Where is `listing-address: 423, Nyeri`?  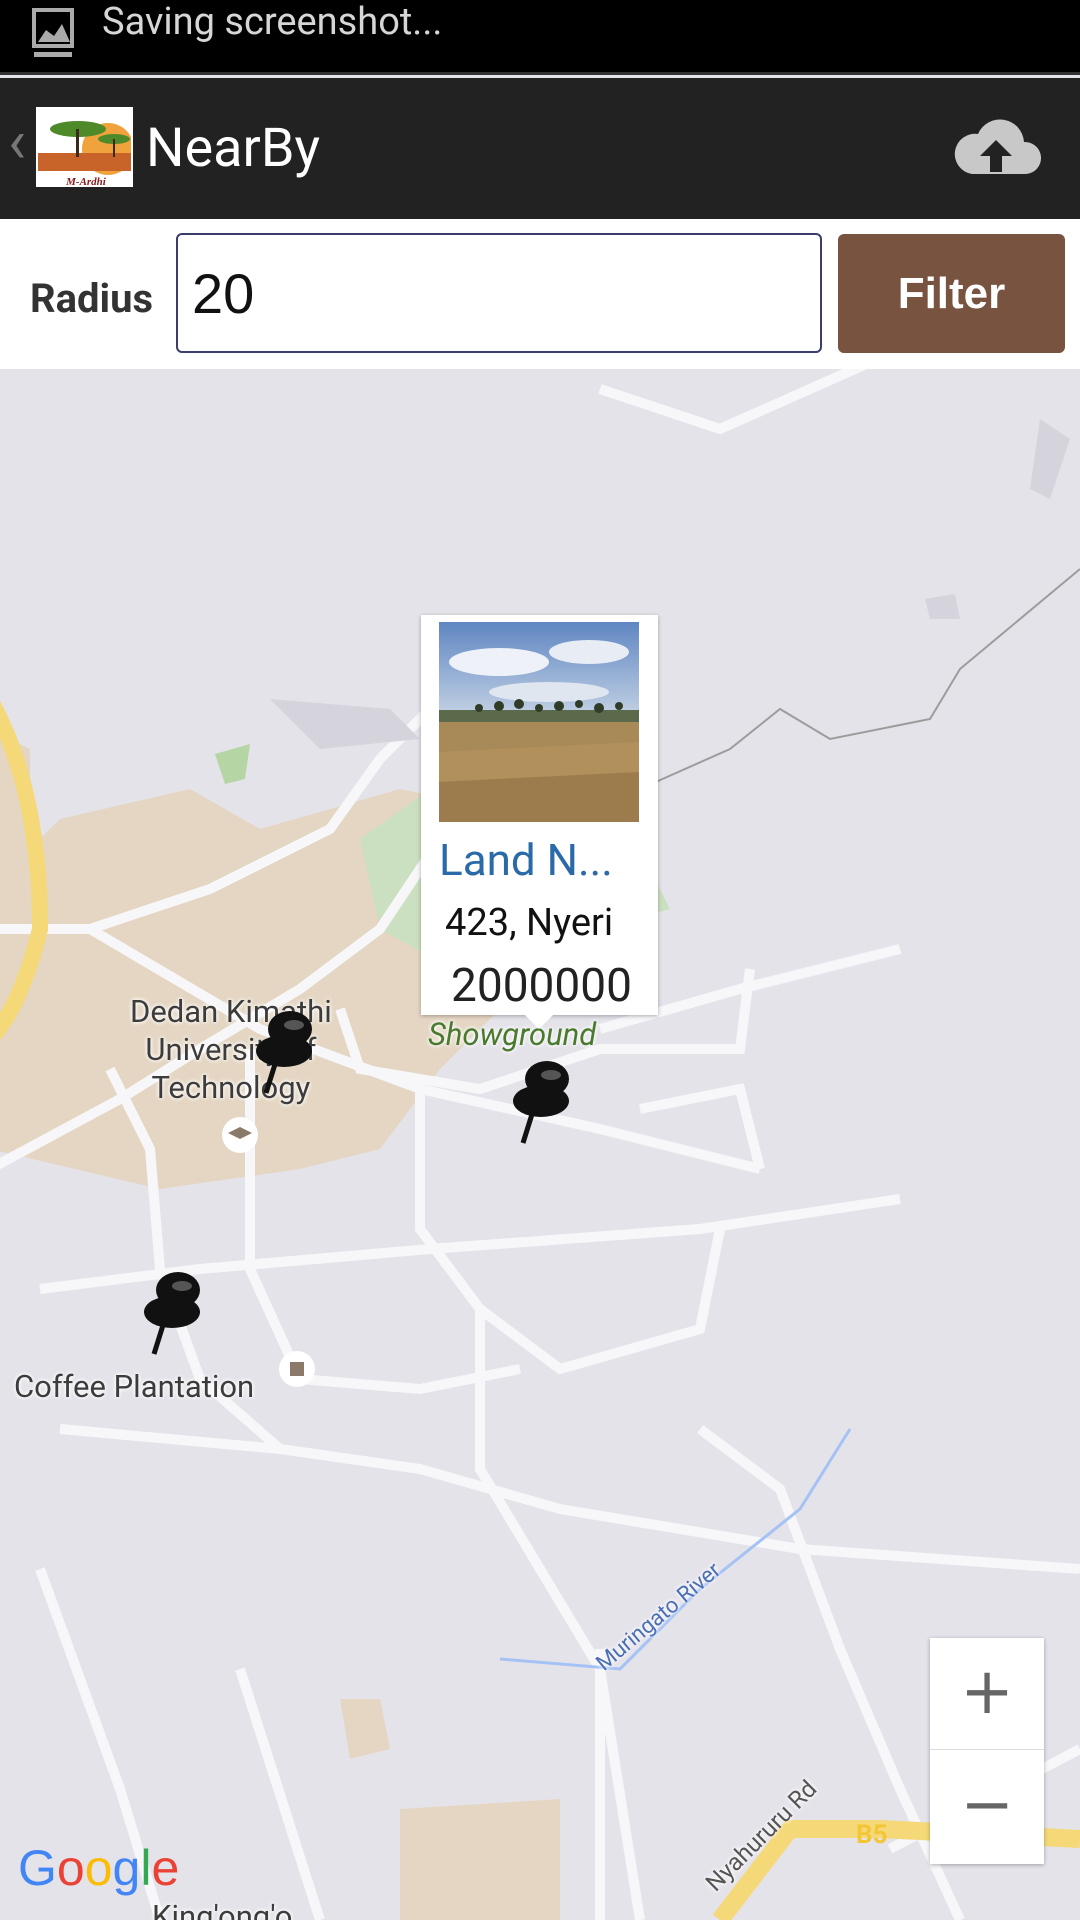 listing-address: 423, Nyeri is located at coordinates (529, 923).